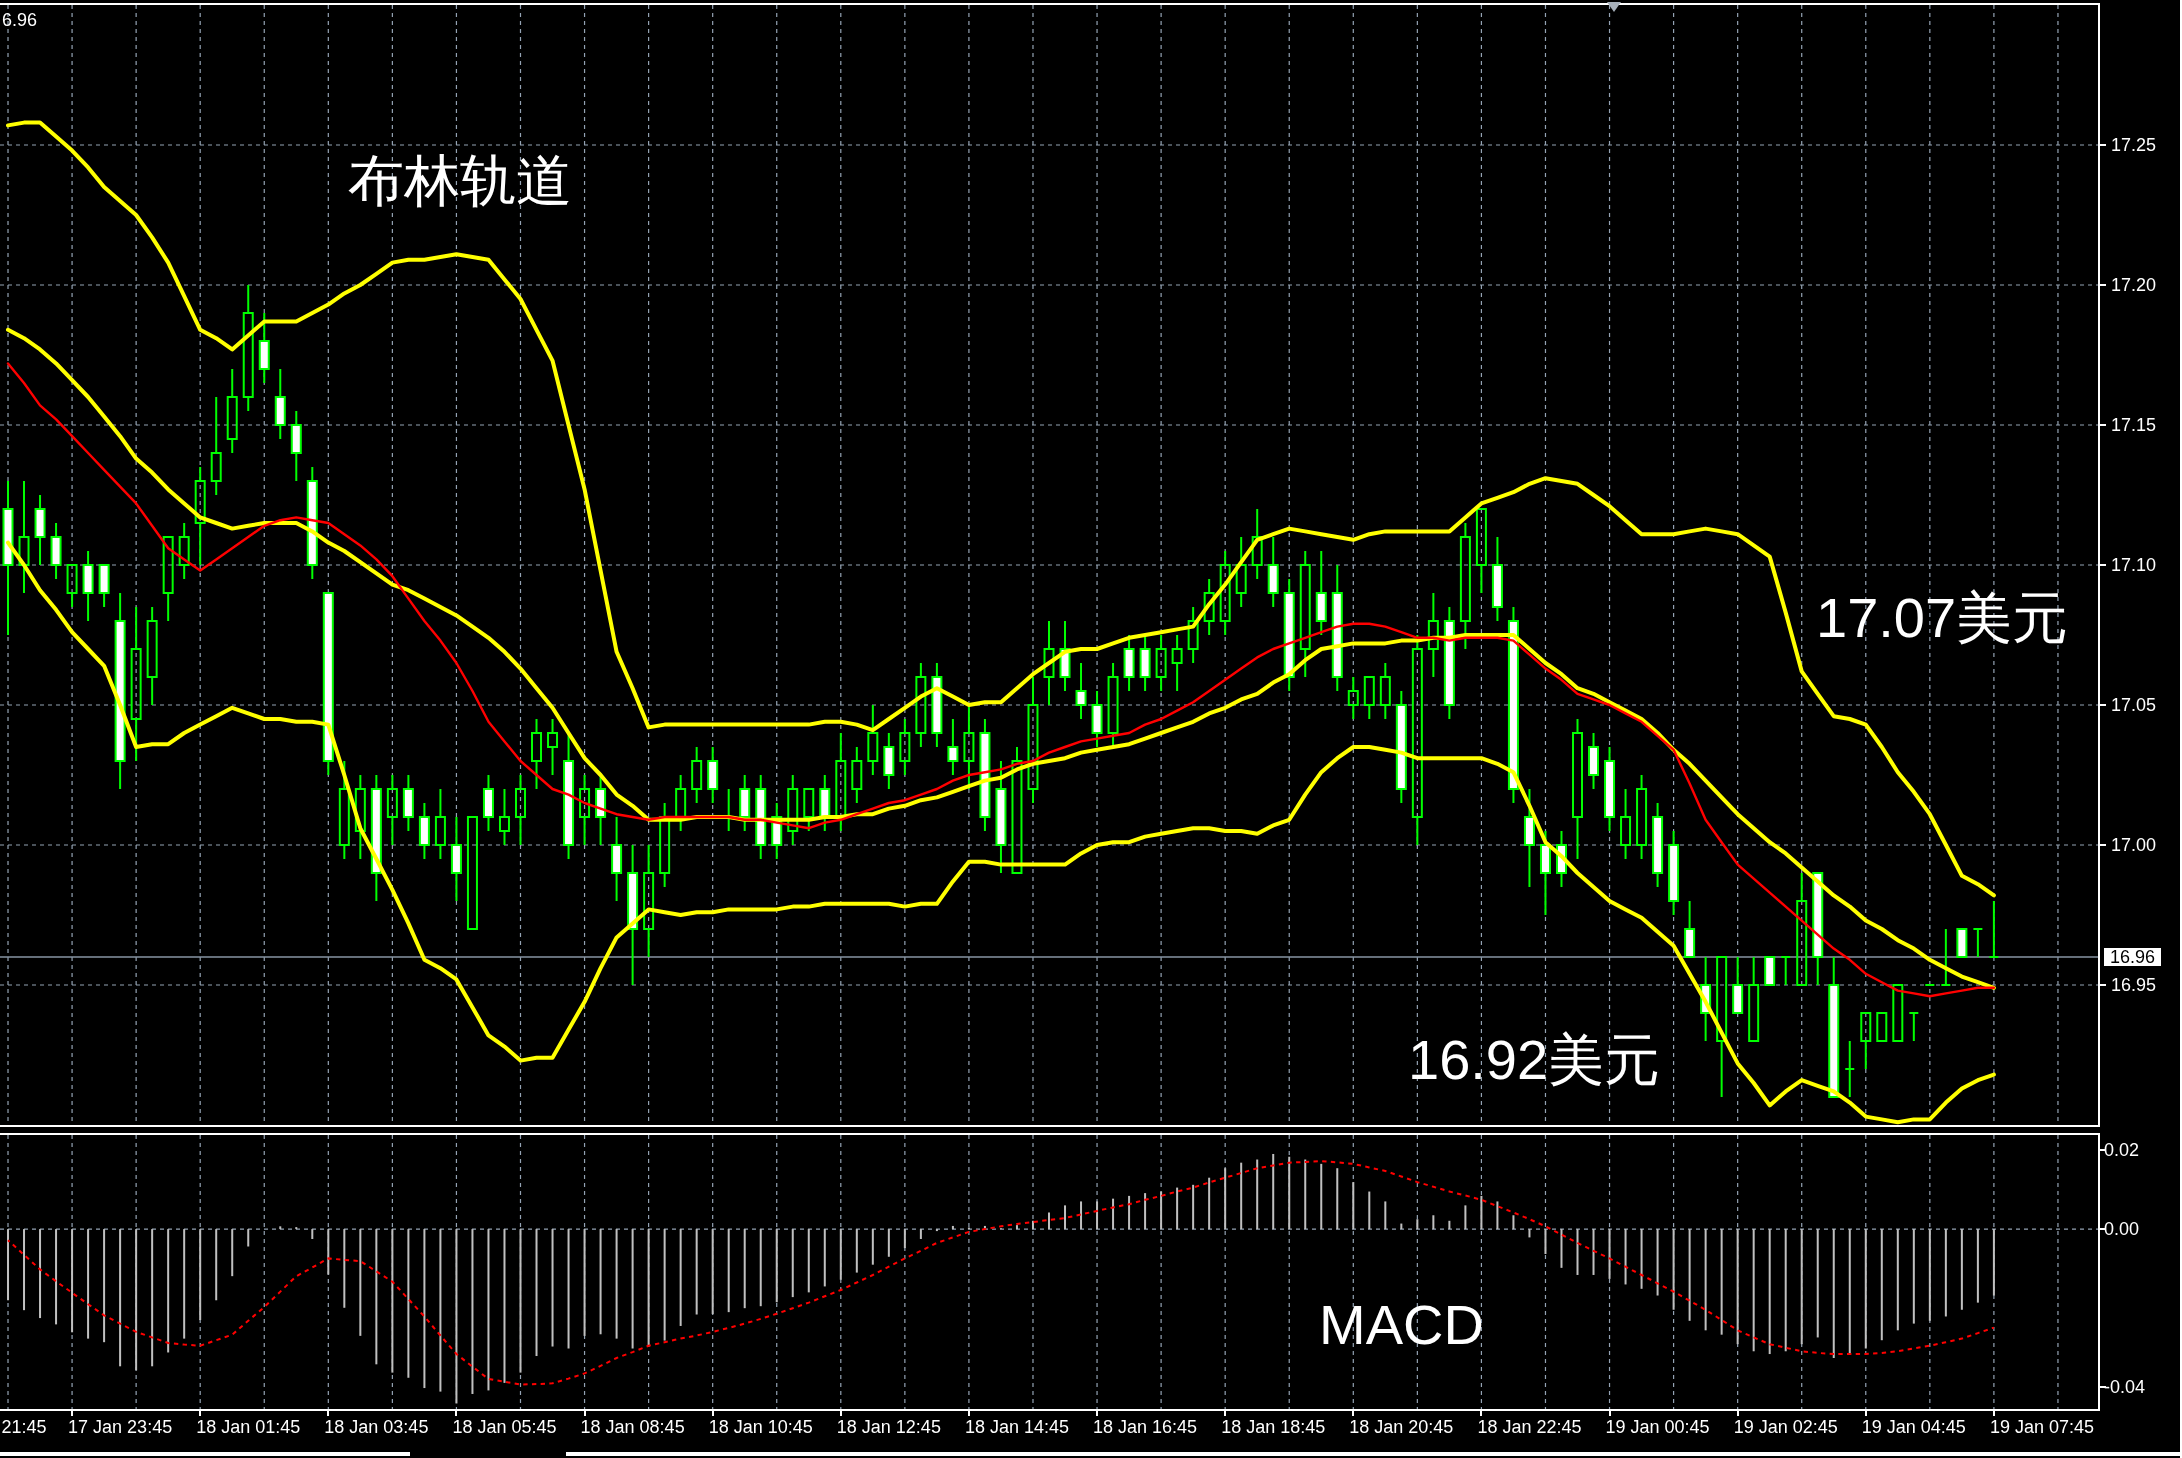  What do you see at coordinates (1529, 1427) in the screenshot?
I see `axis-label: 18 Jan 22:45` at bounding box center [1529, 1427].